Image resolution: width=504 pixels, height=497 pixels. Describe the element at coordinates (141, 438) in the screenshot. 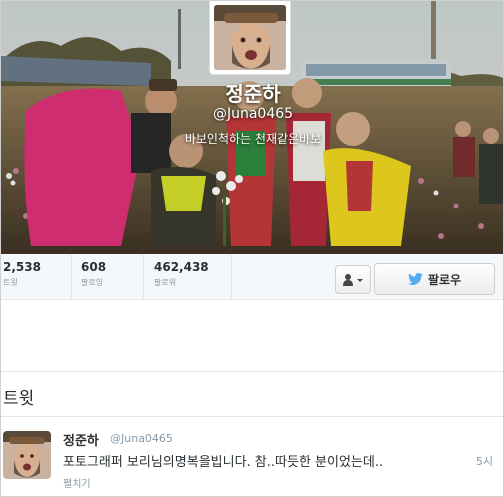

I see `tweet-author-handle: @Juna0465` at that location.